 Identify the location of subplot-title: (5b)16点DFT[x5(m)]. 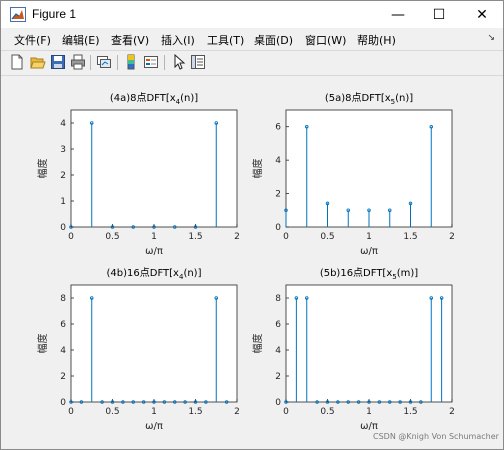
(369, 274).